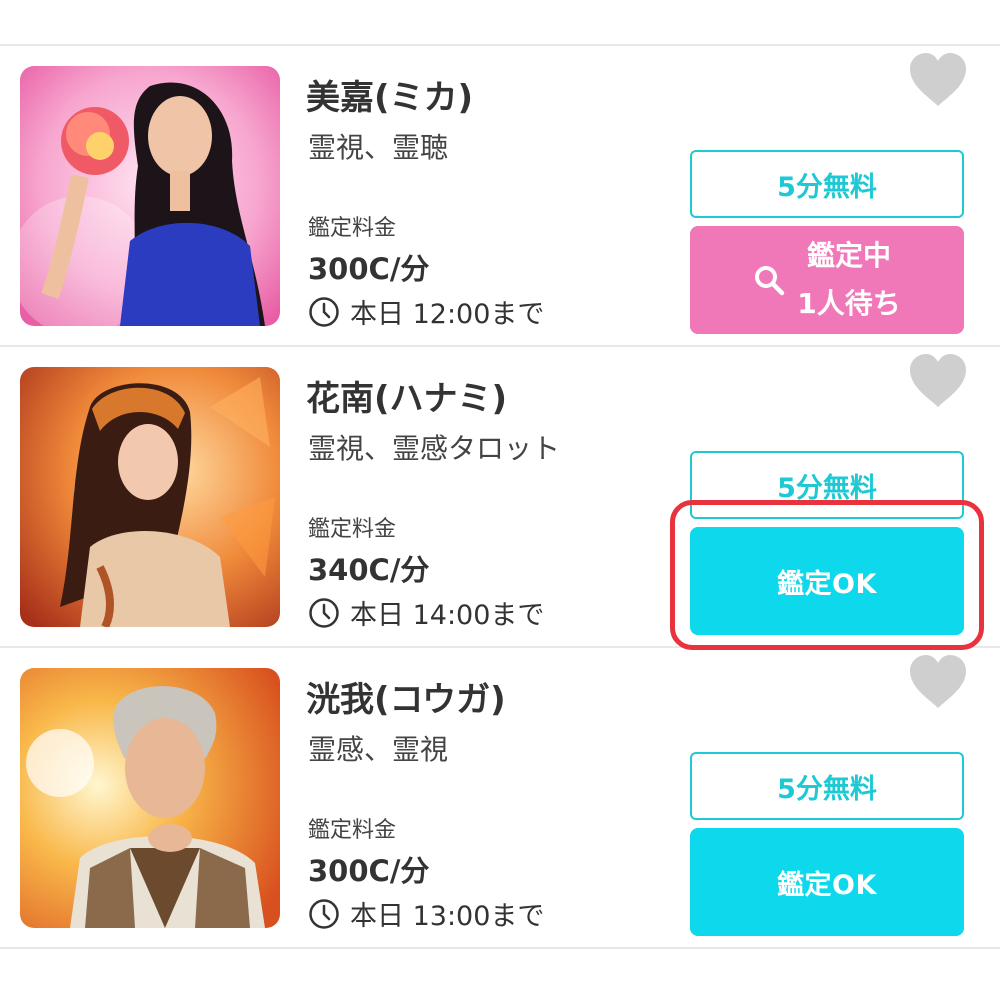 The width and height of the screenshot is (1000, 1000). Describe the element at coordinates (378, 147) in the screenshot. I see `fortune-teller-genres: 霊視、霊聴` at that location.